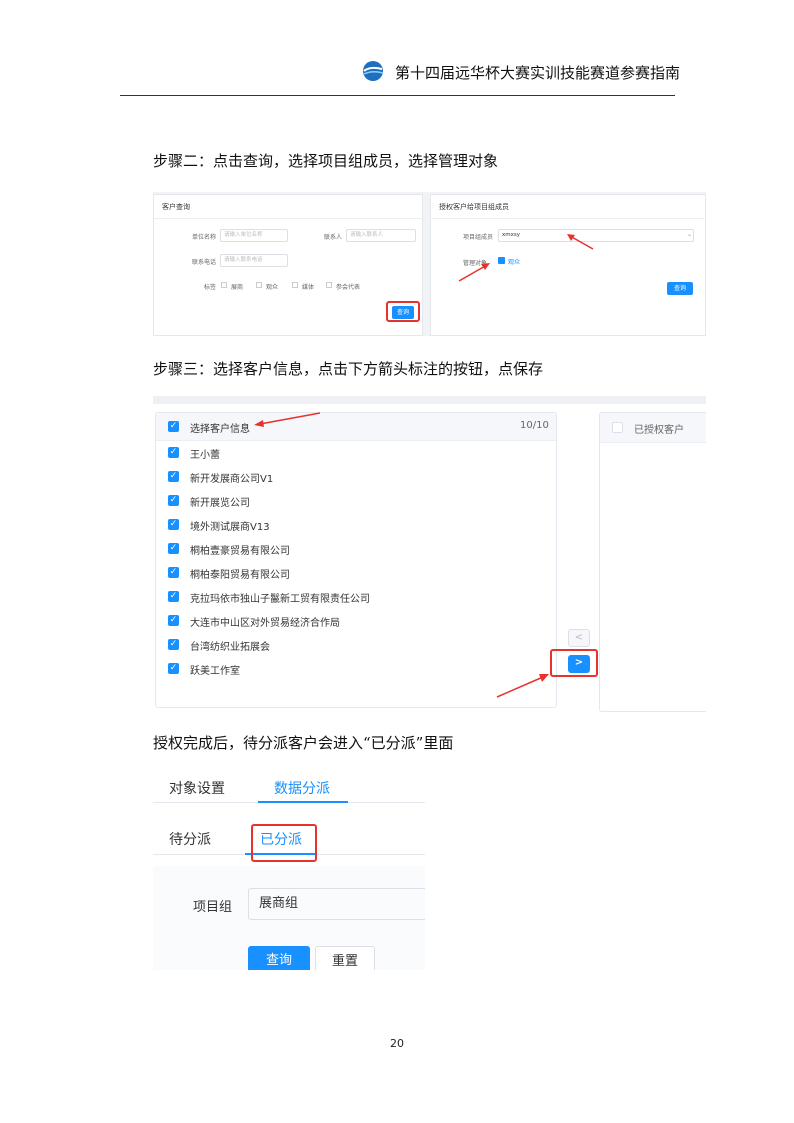  I want to click on panel-title: 授权客户给项目组成员, so click(568, 207).